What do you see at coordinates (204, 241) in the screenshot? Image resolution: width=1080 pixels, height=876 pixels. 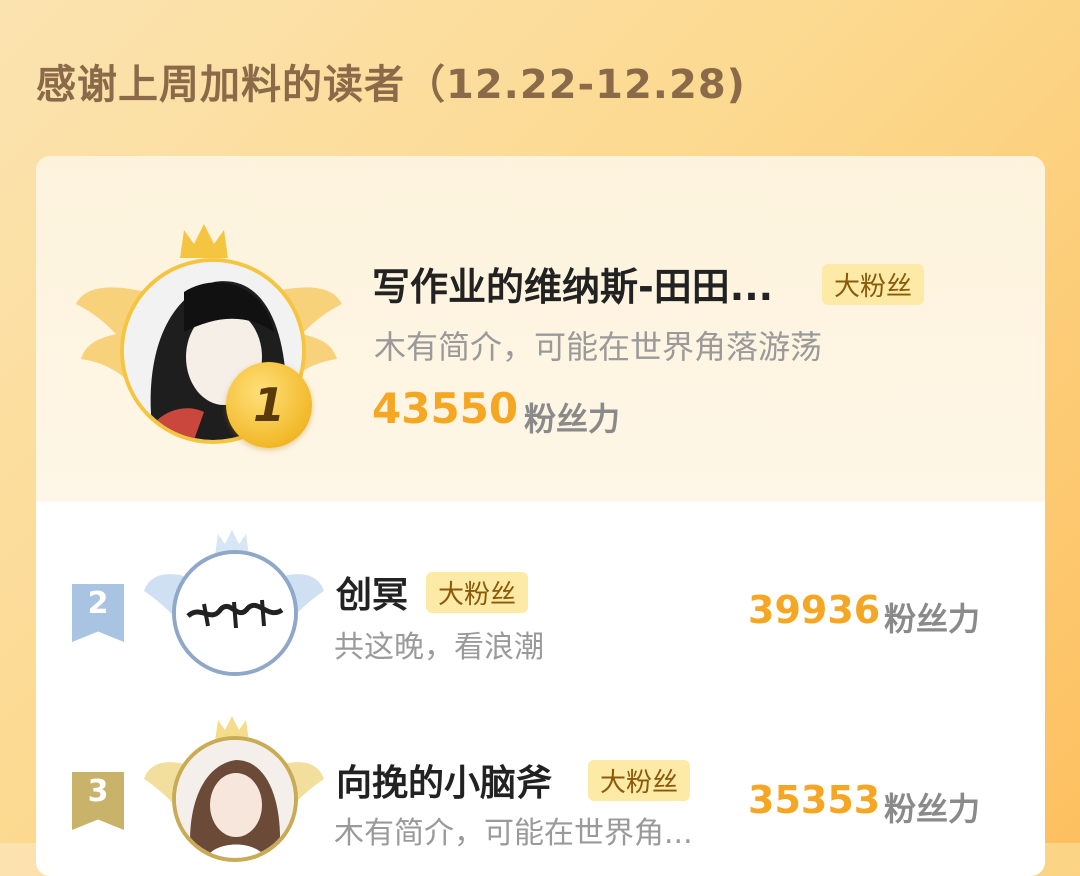 I see `crown-icon` at bounding box center [204, 241].